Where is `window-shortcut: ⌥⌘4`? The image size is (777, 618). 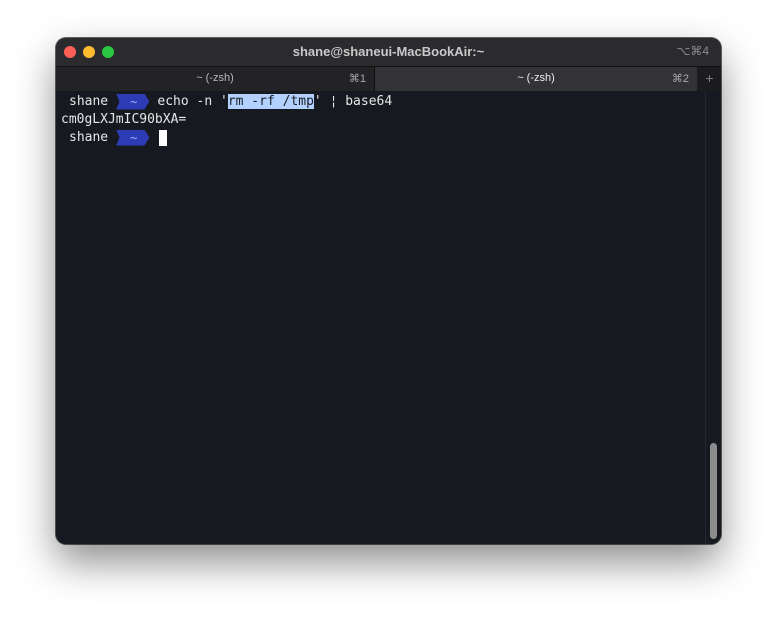
window-shortcut: ⌥⌘4 is located at coordinates (692, 51).